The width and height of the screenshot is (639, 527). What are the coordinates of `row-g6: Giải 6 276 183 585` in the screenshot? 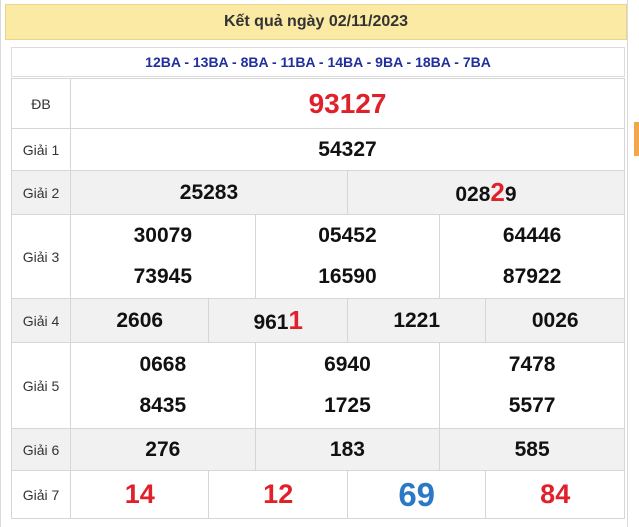 It's located at (318, 449).